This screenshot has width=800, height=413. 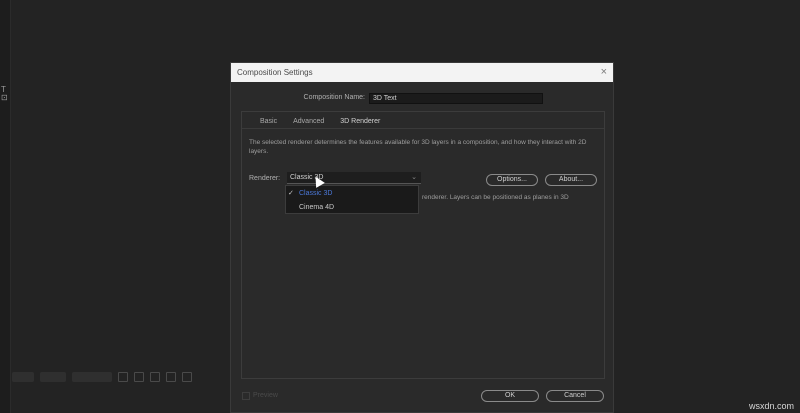 What do you see at coordinates (265, 178) in the screenshot?
I see `renderer-label: Renderer:` at bounding box center [265, 178].